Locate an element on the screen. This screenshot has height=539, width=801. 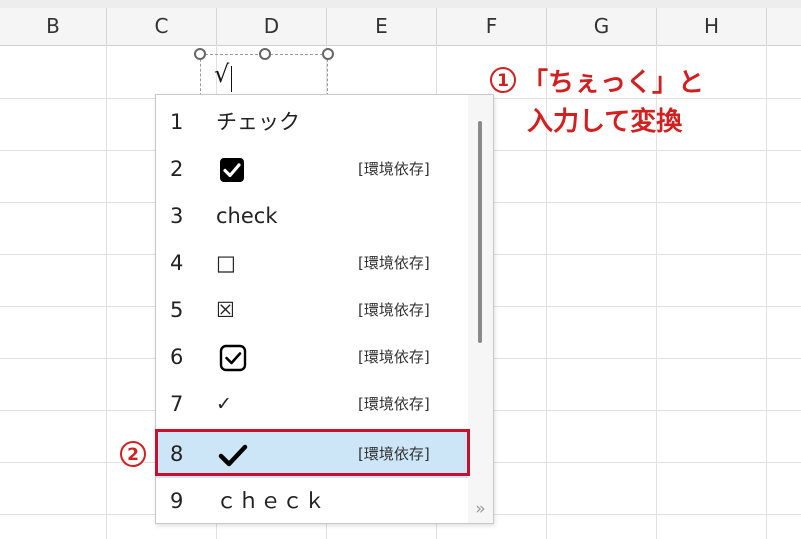
checkbox-checked-outline-icon is located at coordinates (233, 358).